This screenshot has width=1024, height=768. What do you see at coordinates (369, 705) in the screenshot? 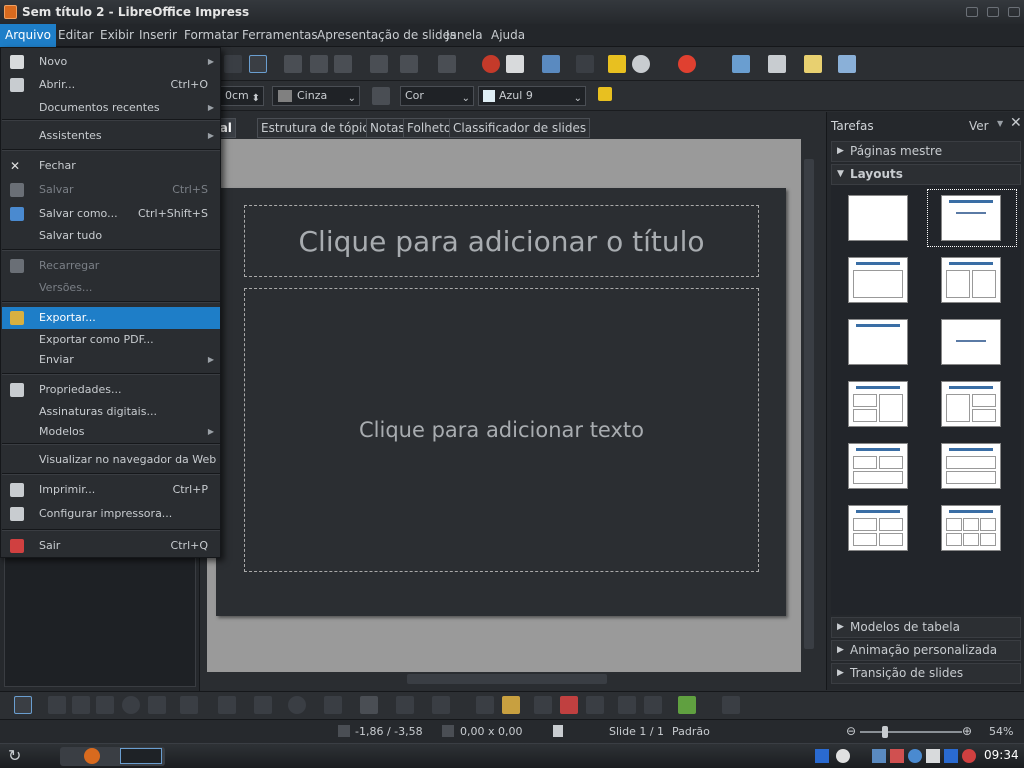
I see `flowchart-icon` at bounding box center [369, 705].